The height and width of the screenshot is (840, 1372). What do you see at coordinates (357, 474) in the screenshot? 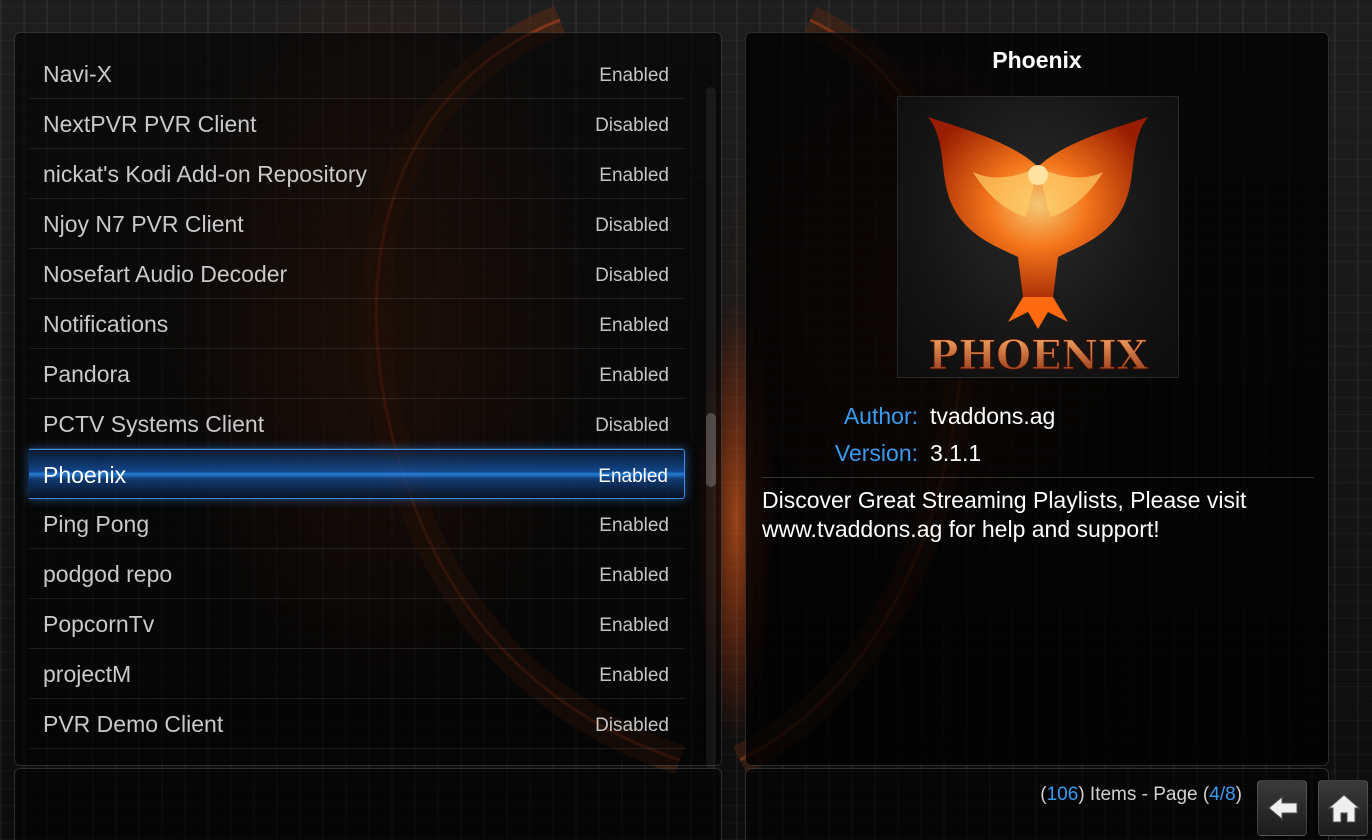
I see `addon-list-item: Phoenix Enabled` at bounding box center [357, 474].